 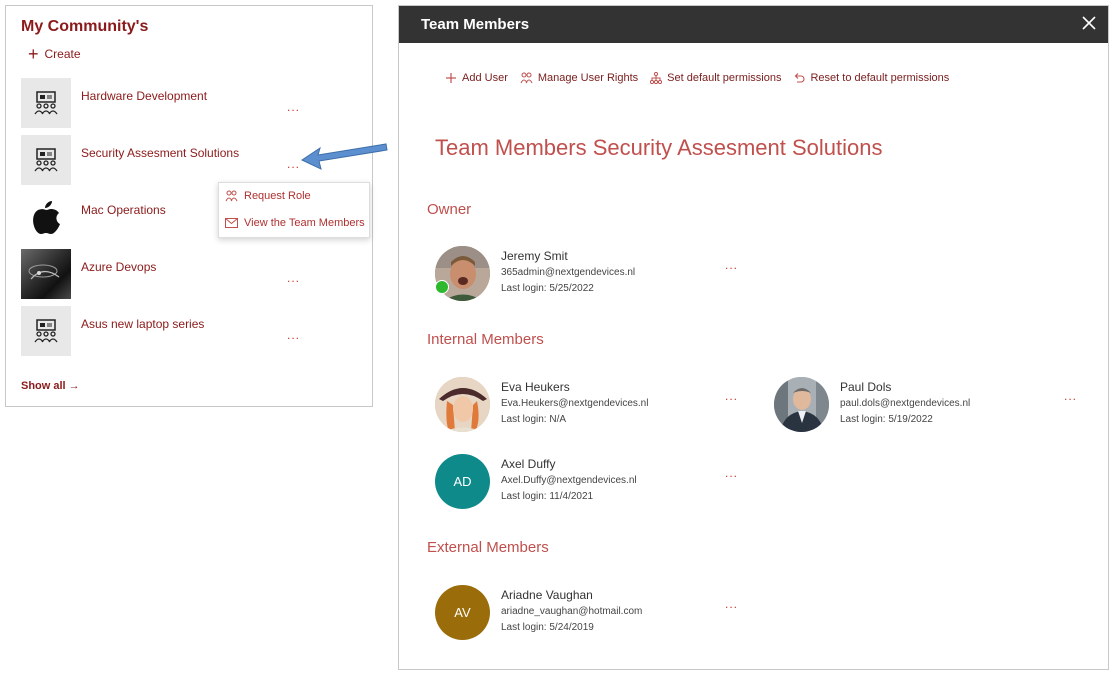 I want to click on tool-label: Set default permissions, so click(x=724, y=78).